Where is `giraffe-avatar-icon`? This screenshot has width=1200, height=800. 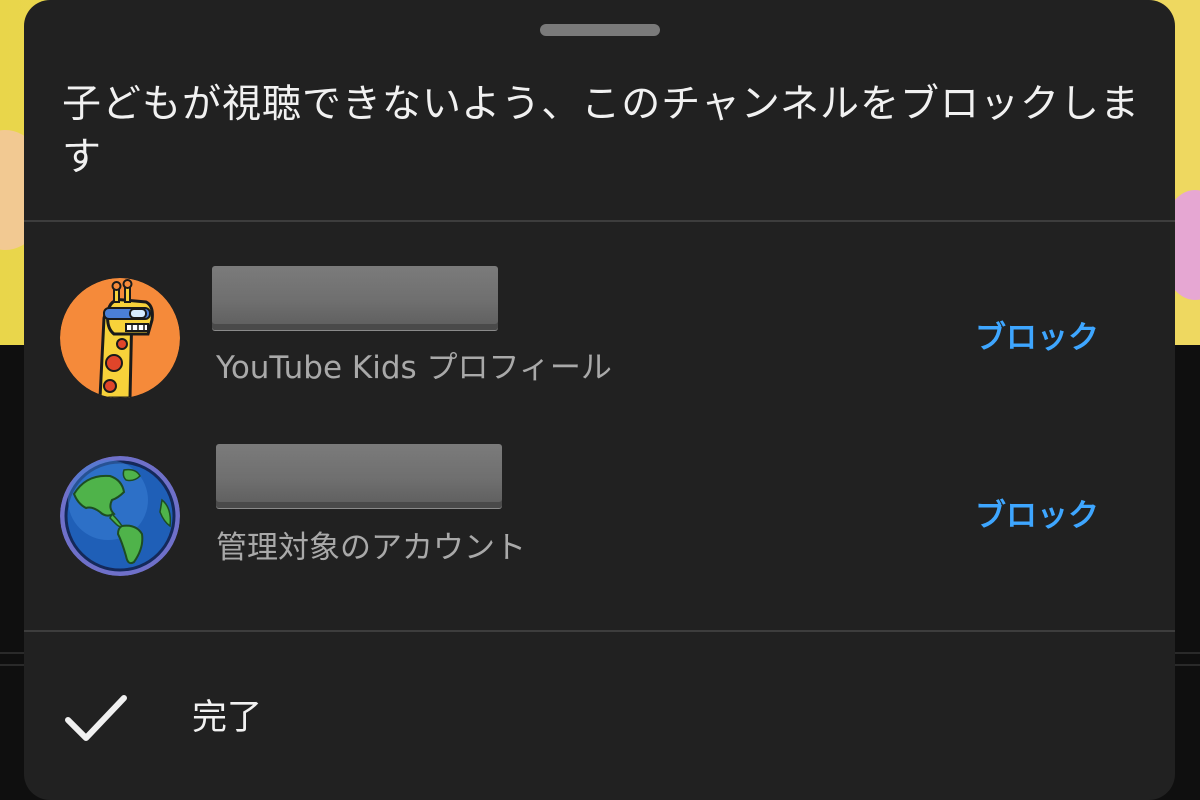
giraffe-avatar-icon is located at coordinates (120, 338).